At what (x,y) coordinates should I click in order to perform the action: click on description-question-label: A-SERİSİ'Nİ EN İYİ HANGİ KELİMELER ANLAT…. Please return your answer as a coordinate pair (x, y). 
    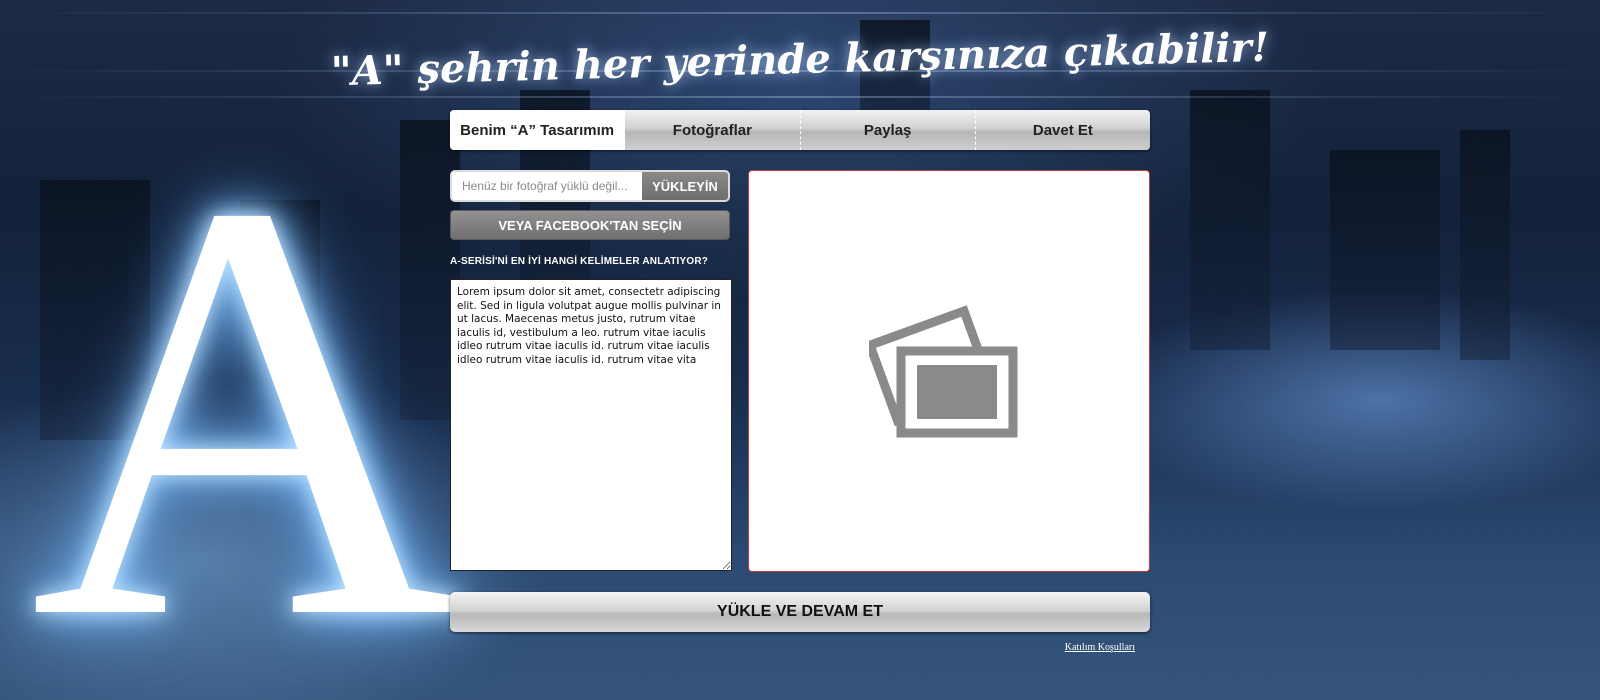
    Looking at the image, I should click on (579, 261).